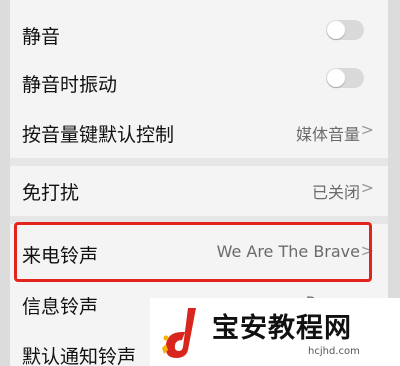 Image resolution: width=400 pixels, height=366 pixels. What do you see at coordinates (282, 328) in the screenshot?
I see `watermark-title: 宝安教程网` at bounding box center [282, 328].